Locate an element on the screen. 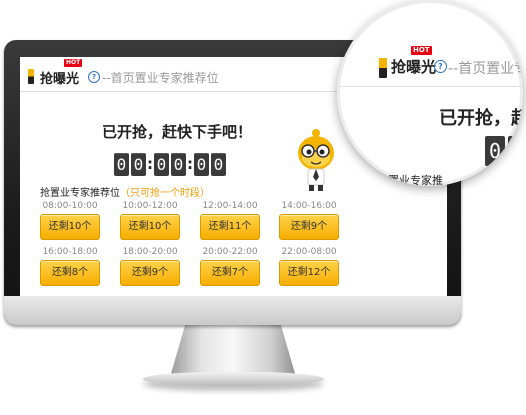 This screenshot has width=526, height=415. time-slot: 14:00-16:00 还剩9个 is located at coordinates (309, 220).